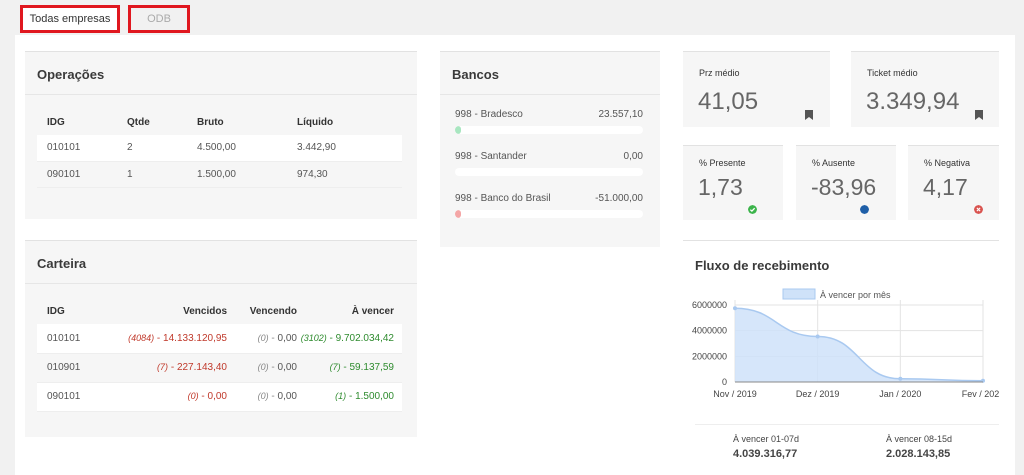 The image size is (1024, 475). I want to click on bank-name: 998 - Bradesco, so click(489, 114).